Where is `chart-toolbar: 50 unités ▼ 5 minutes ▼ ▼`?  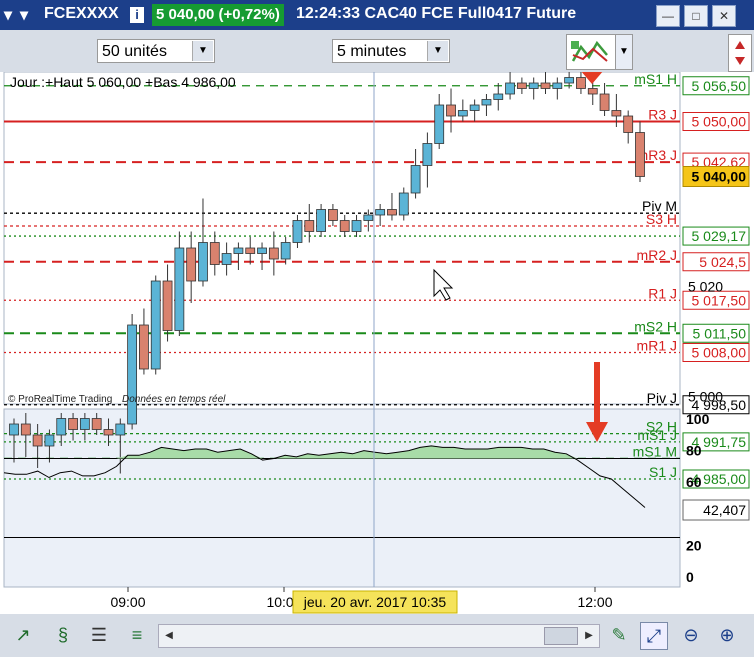
chart-toolbar: 50 unités ▼ 5 minutes ▼ ▼ is located at coordinates (377, 51).